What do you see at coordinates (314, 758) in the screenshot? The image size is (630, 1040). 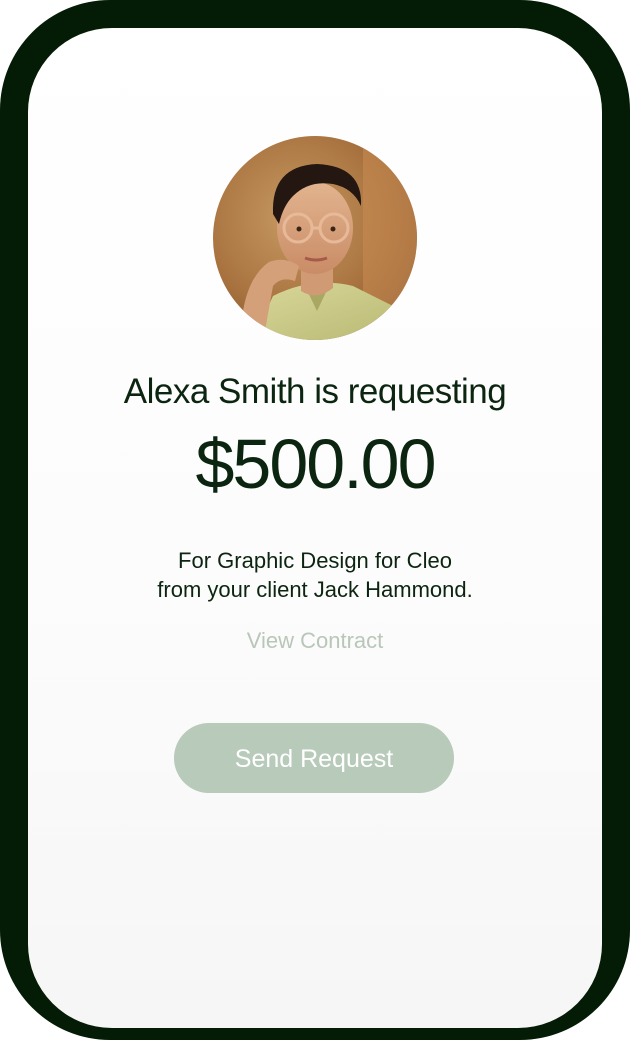 I see `send-request-button: Send Request` at bounding box center [314, 758].